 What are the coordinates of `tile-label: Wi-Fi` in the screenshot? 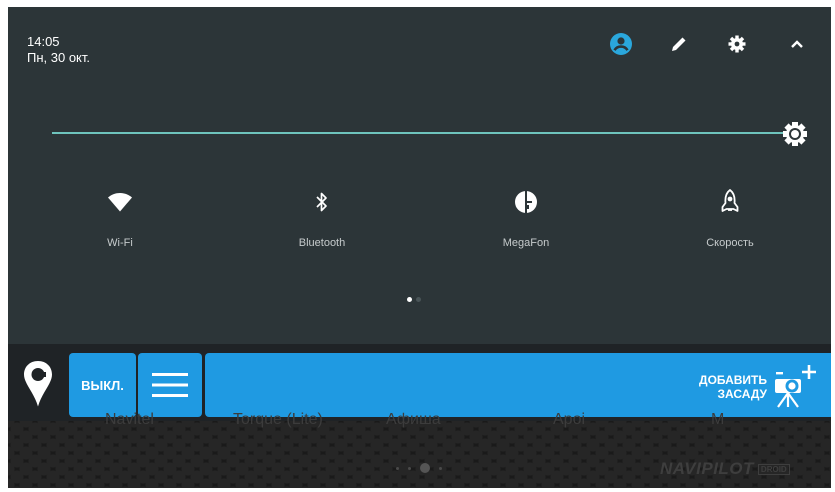 It's located at (120, 243).